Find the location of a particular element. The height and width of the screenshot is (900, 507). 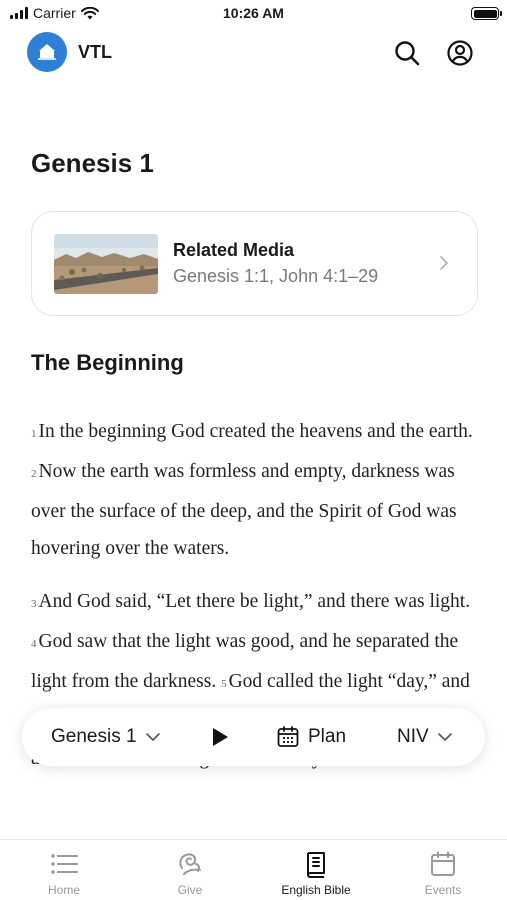

tab-events: Events is located at coordinates (443, 870).